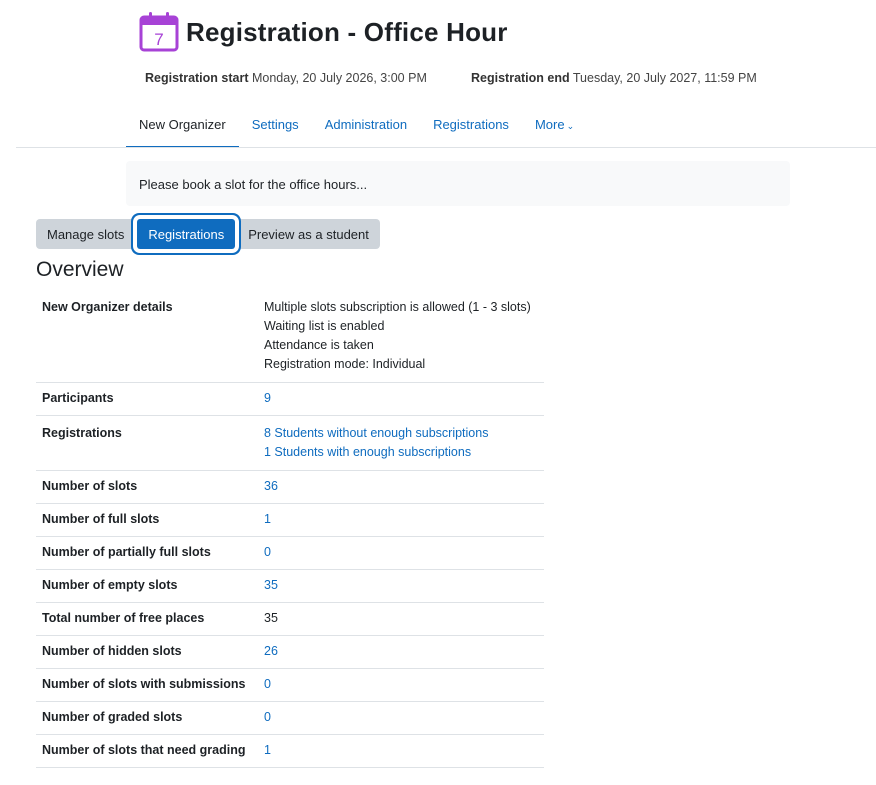 This screenshot has width=876, height=785. I want to click on page-title: Registration - Office Hour, so click(347, 31).